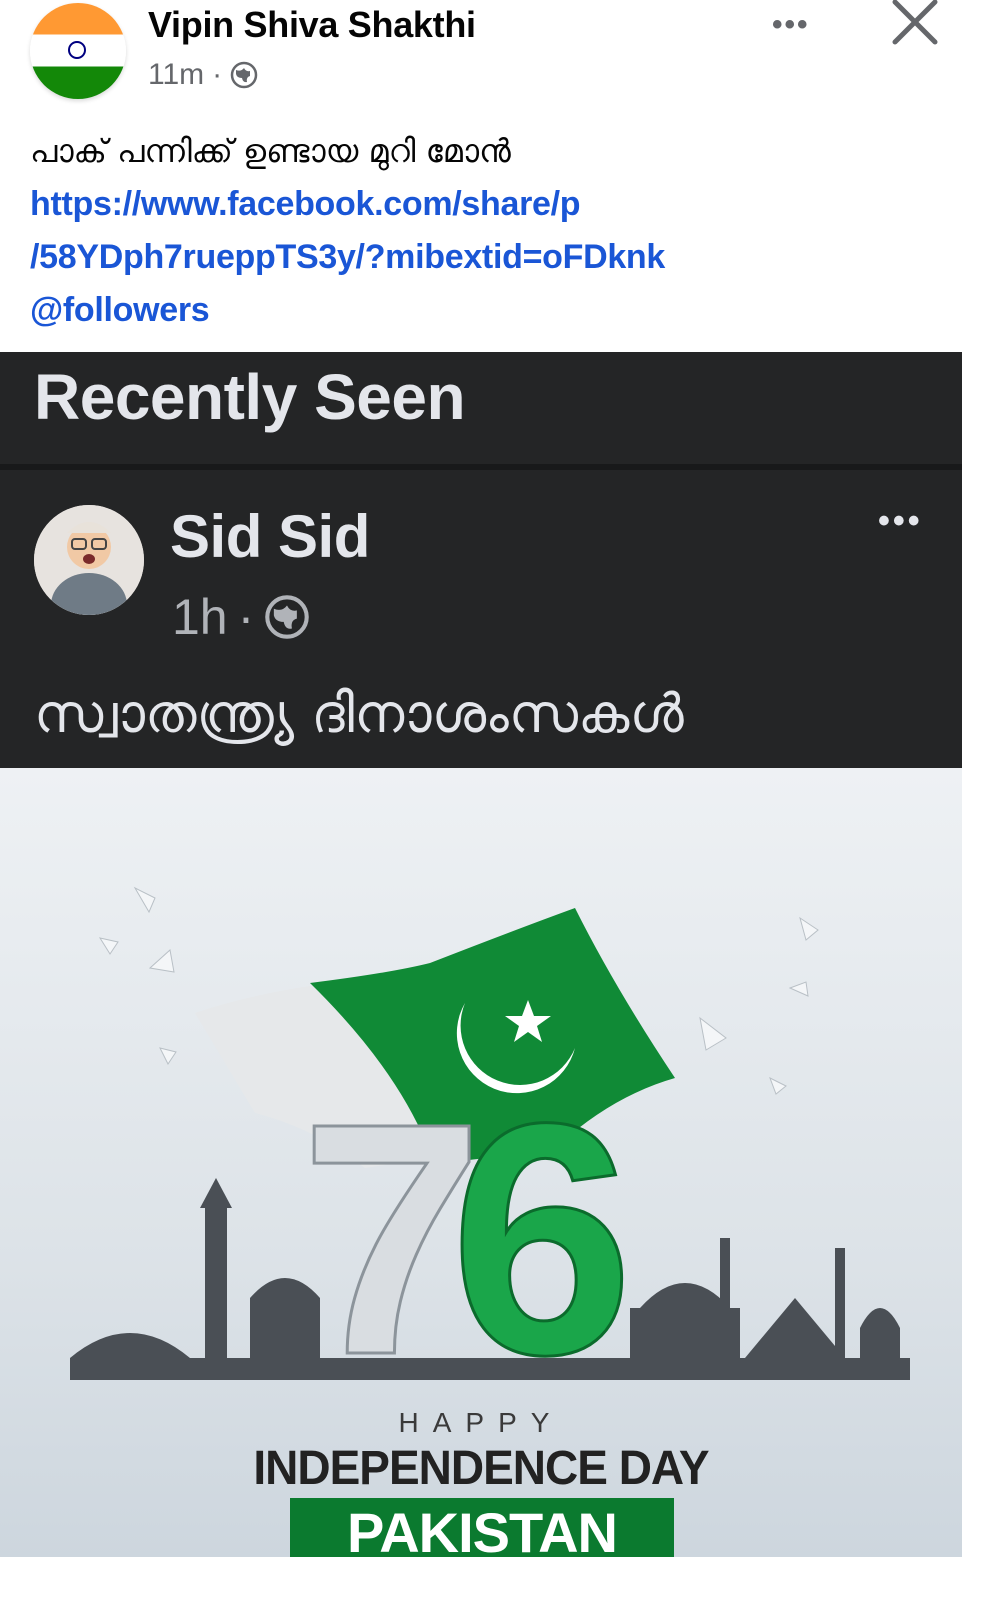  What do you see at coordinates (481, 1467) in the screenshot?
I see `image-headline-text: INDEPENDENCE DAY` at bounding box center [481, 1467].